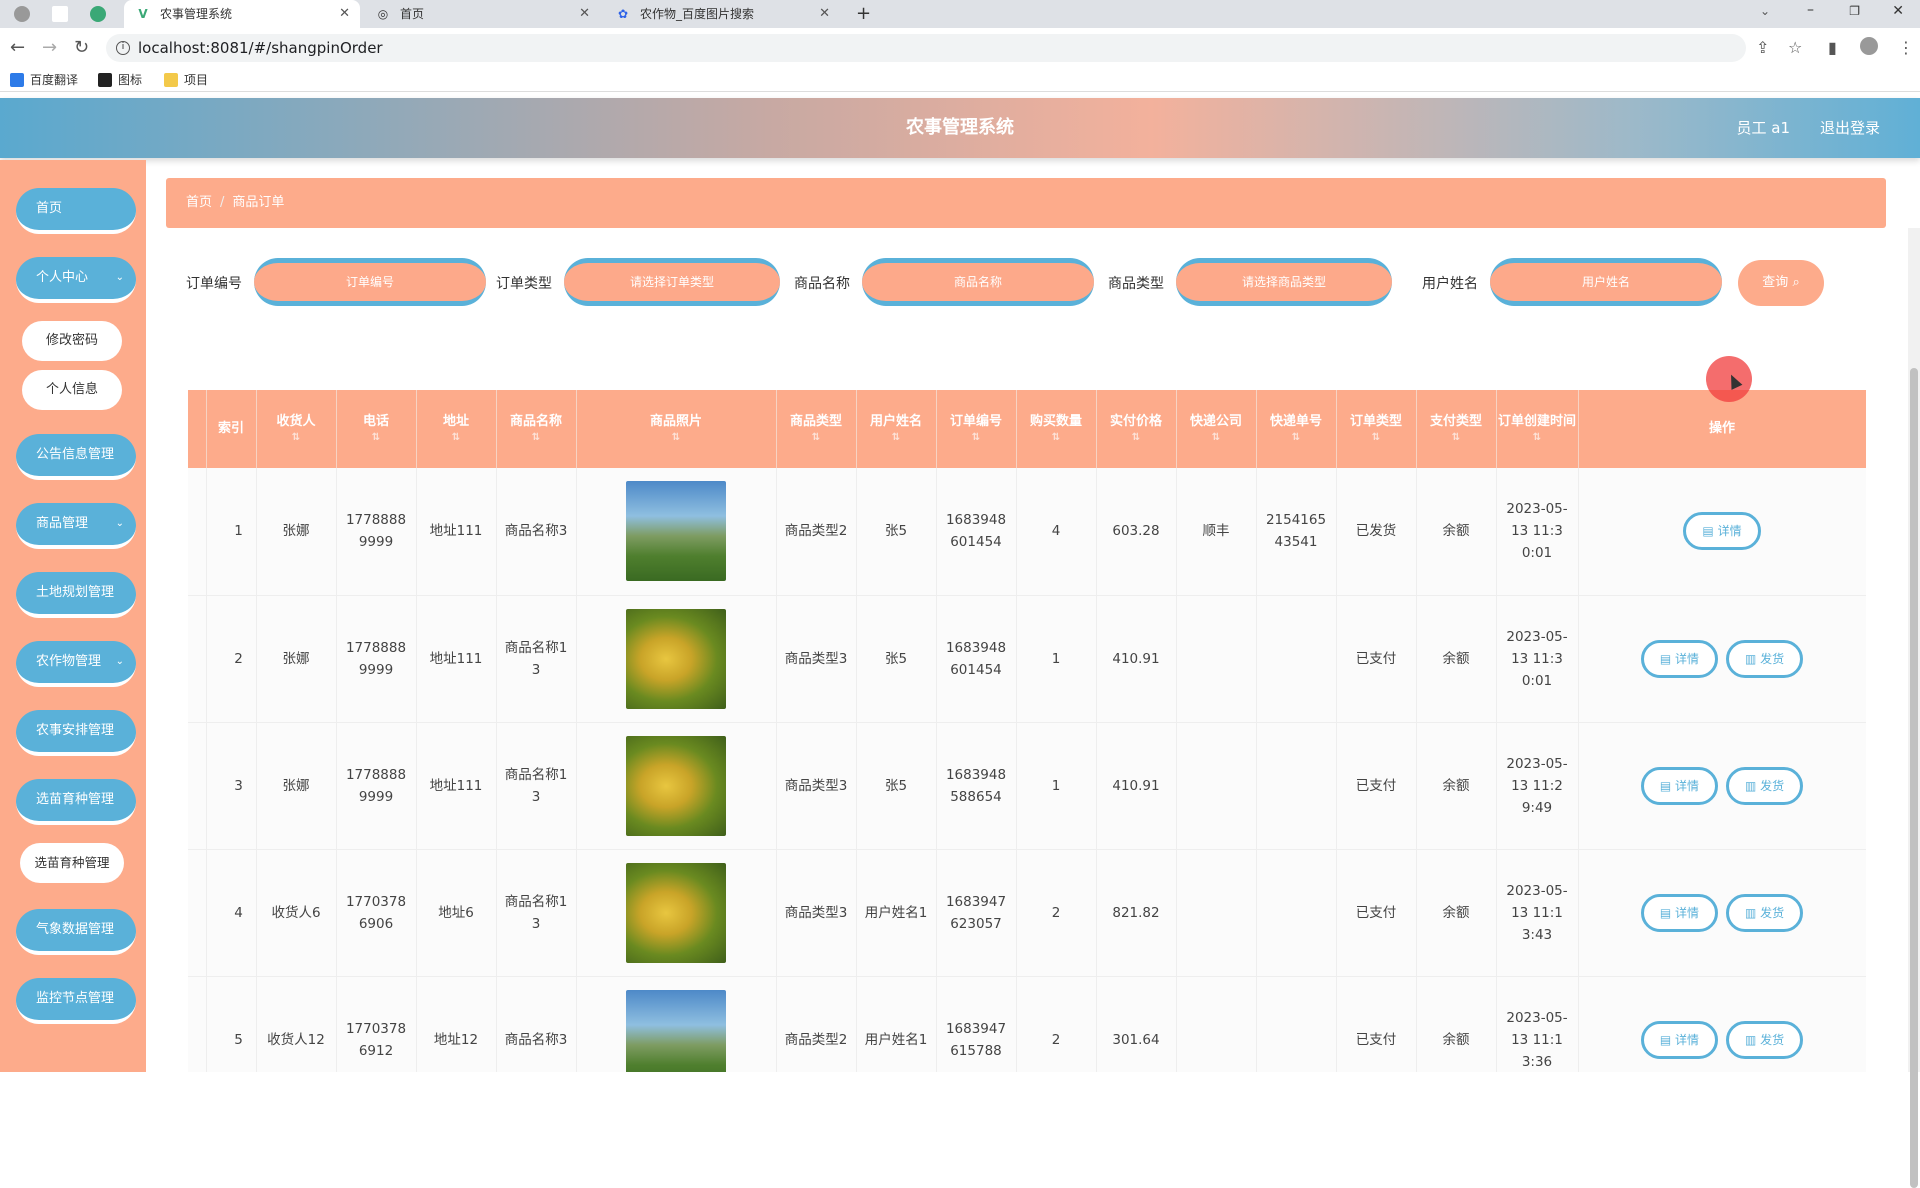 The width and height of the screenshot is (1920, 1188). Describe the element at coordinates (816, 429) in the screenshot. I see `column-header: 商品类型 ⇅` at that location.